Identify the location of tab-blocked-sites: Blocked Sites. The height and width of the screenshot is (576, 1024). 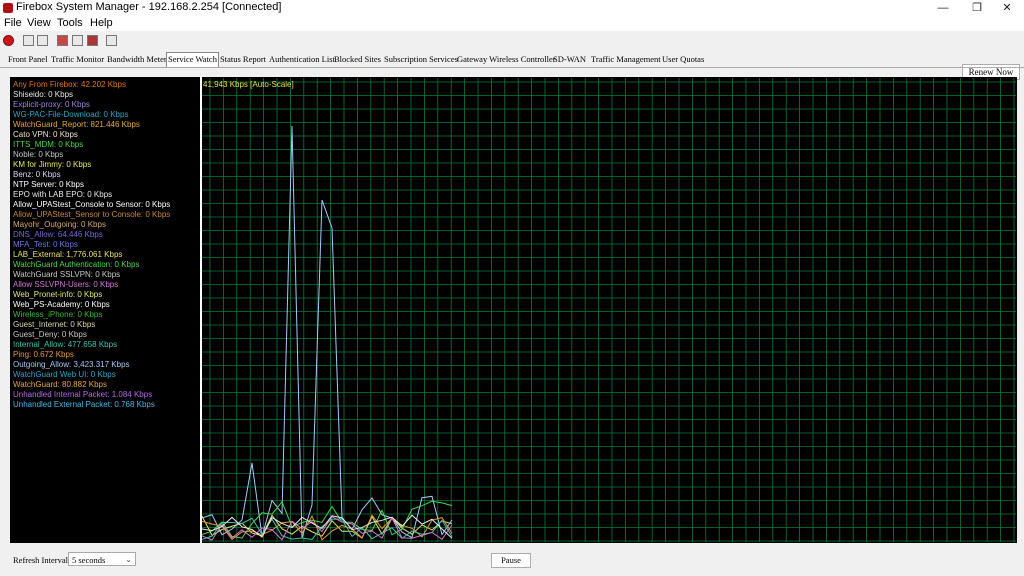
(357, 59).